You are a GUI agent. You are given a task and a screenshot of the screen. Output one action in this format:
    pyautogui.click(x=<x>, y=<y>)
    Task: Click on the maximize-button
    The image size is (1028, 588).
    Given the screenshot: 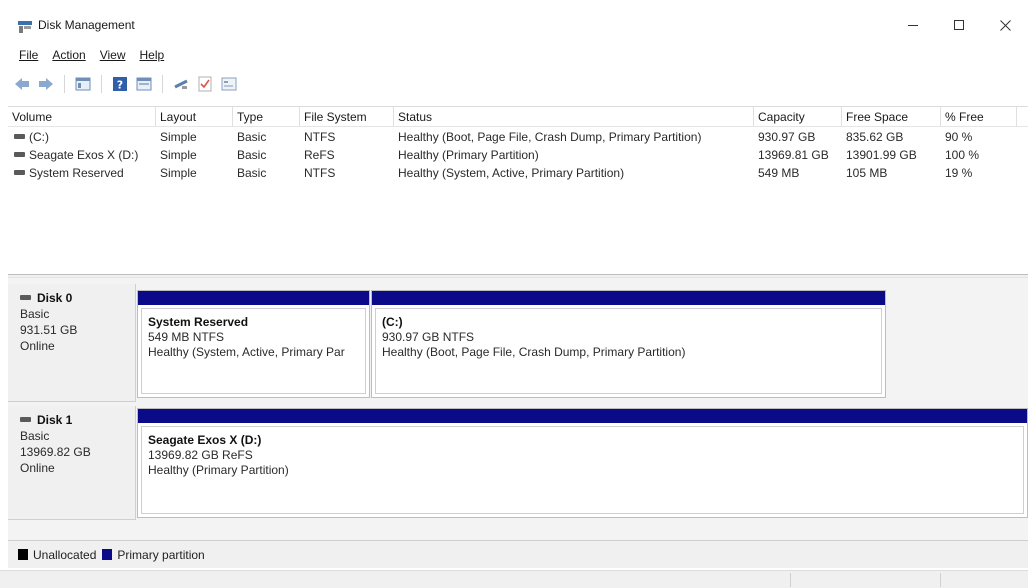 What is the action you would take?
    pyautogui.click(x=959, y=25)
    